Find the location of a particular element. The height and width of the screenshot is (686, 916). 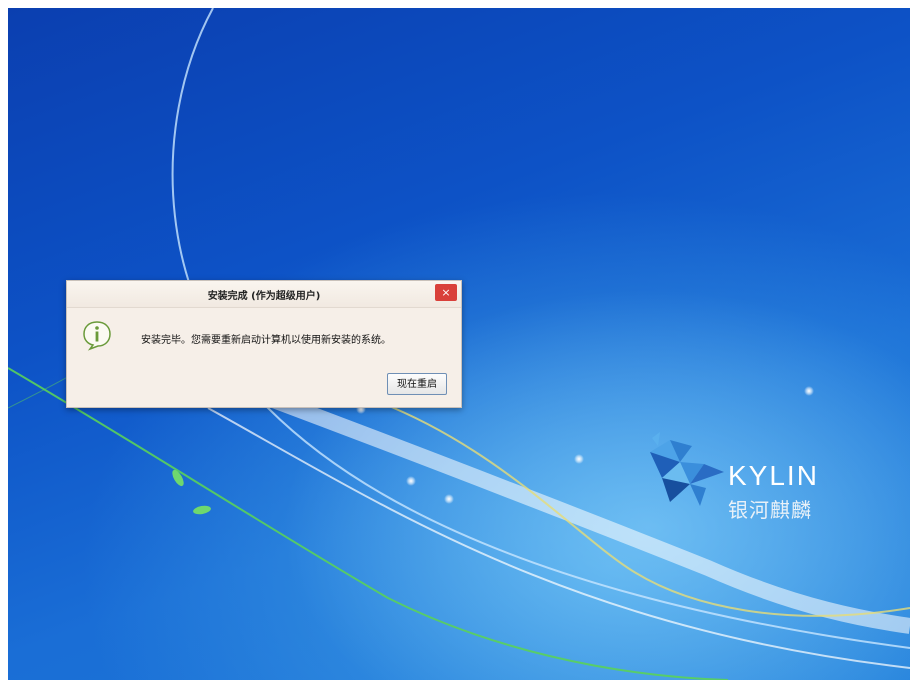

kylin-logo-cn-text: 银河麒麟 is located at coordinates (770, 510).